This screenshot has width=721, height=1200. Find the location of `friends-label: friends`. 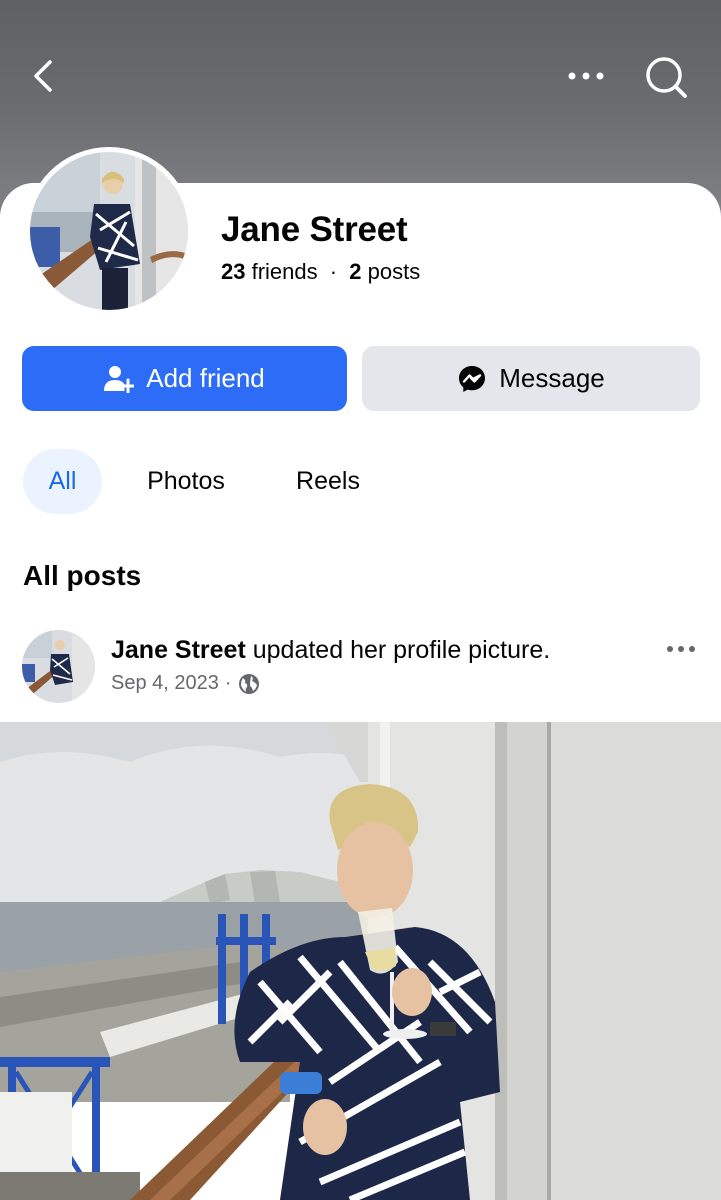

friends-label: friends is located at coordinates (285, 271).